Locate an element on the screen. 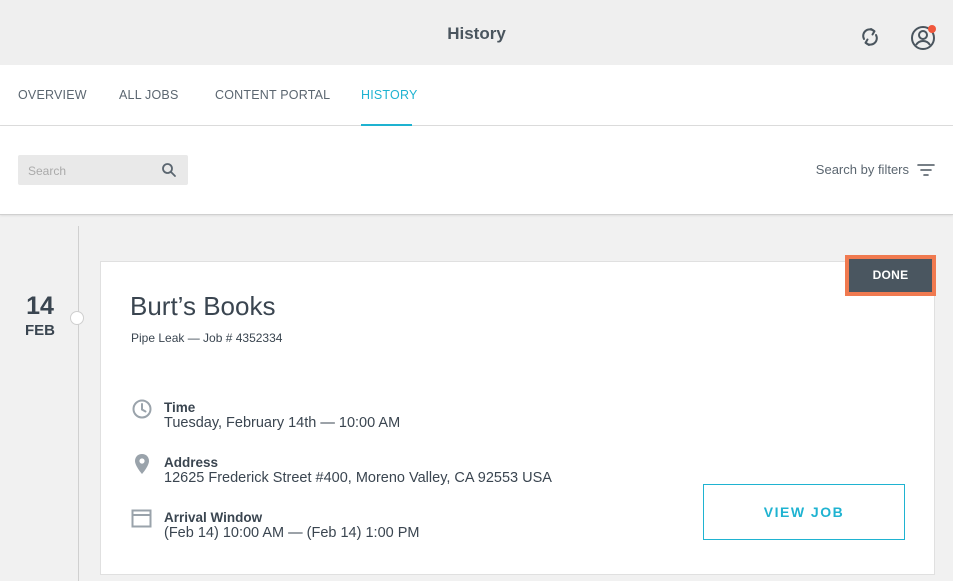 The height and width of the screenshot is (581, 953). page-title: History is located at coordinates (476, 33).